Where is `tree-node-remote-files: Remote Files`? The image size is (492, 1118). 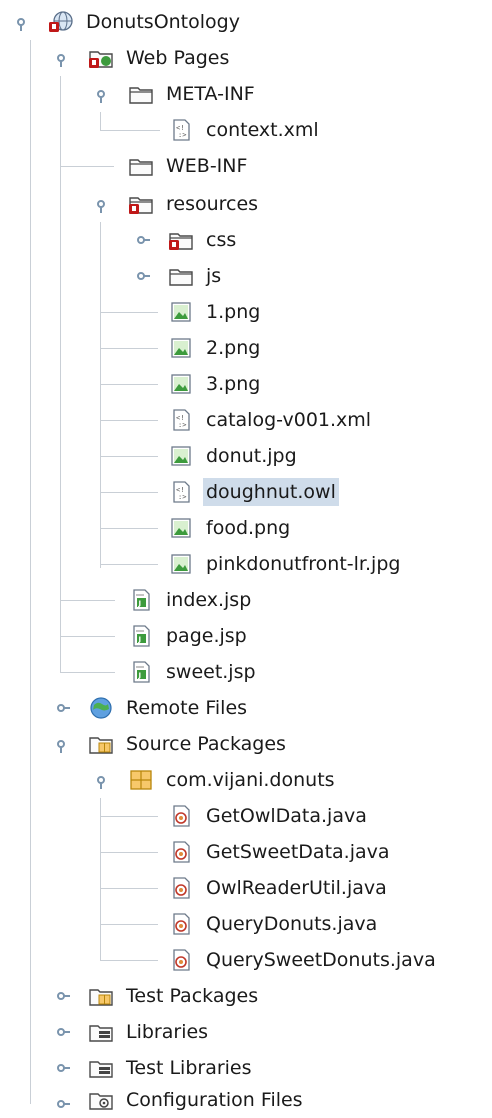 tree-node-remote-files: Remote Files is located at coordinates (169, 708).